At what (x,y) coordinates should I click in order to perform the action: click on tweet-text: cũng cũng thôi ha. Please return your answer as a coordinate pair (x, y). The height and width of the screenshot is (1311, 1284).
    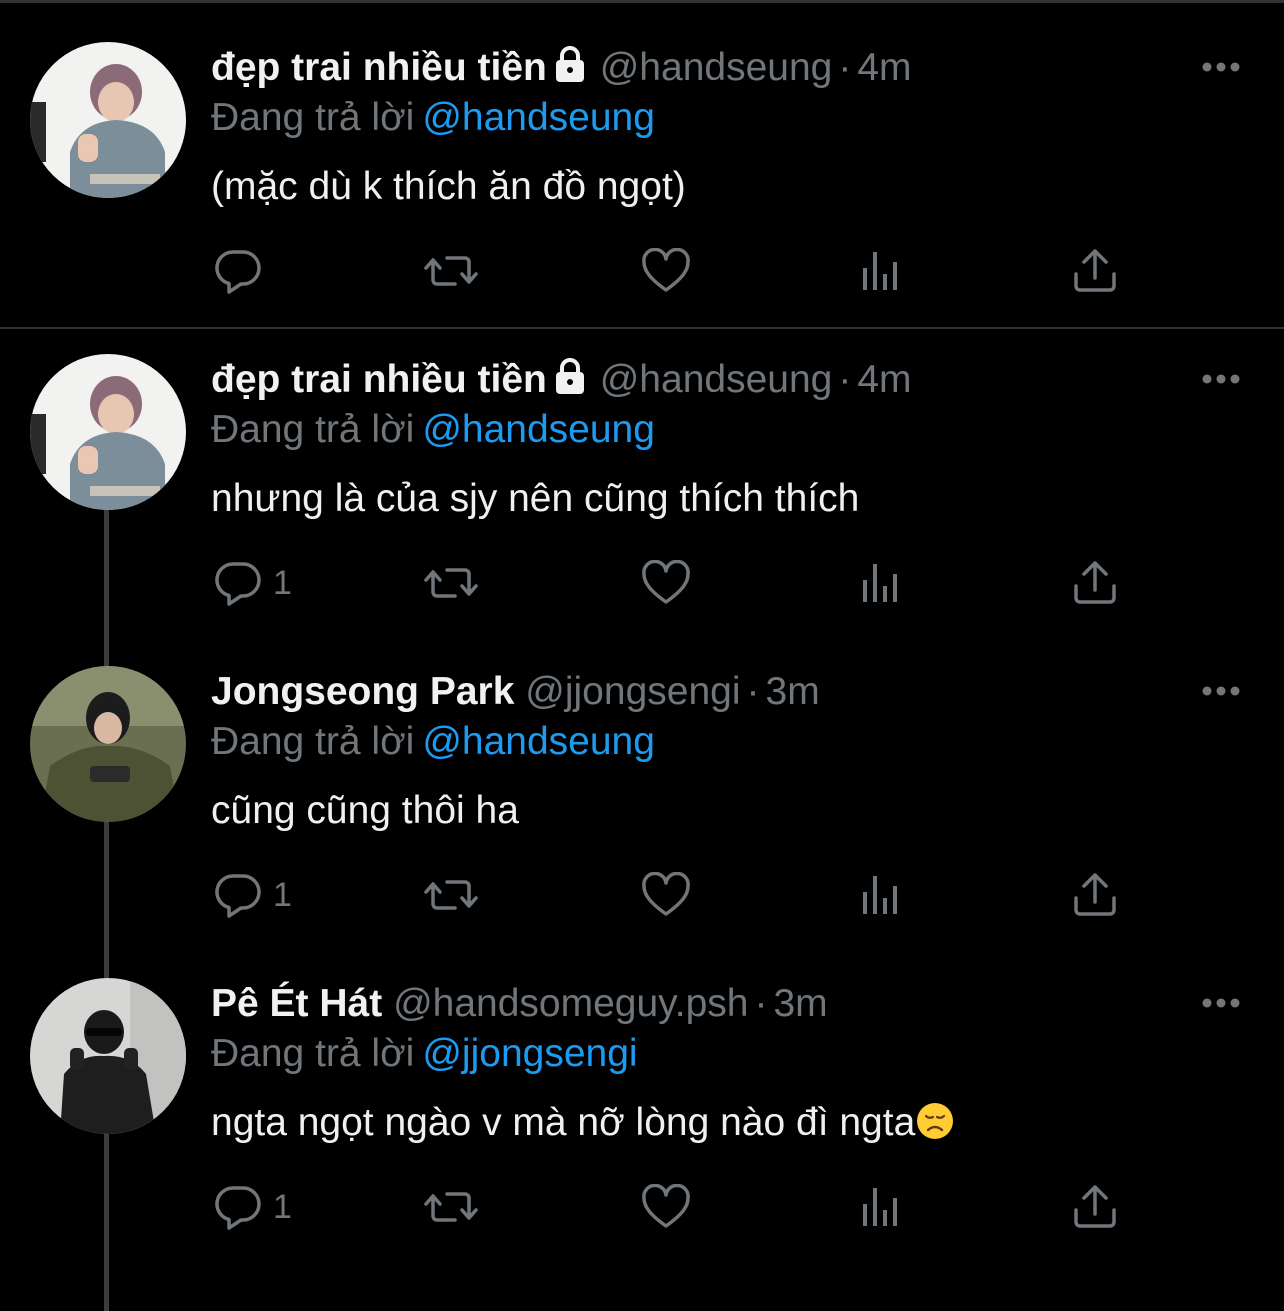
    Looking at the image, I should click on (365, 811).